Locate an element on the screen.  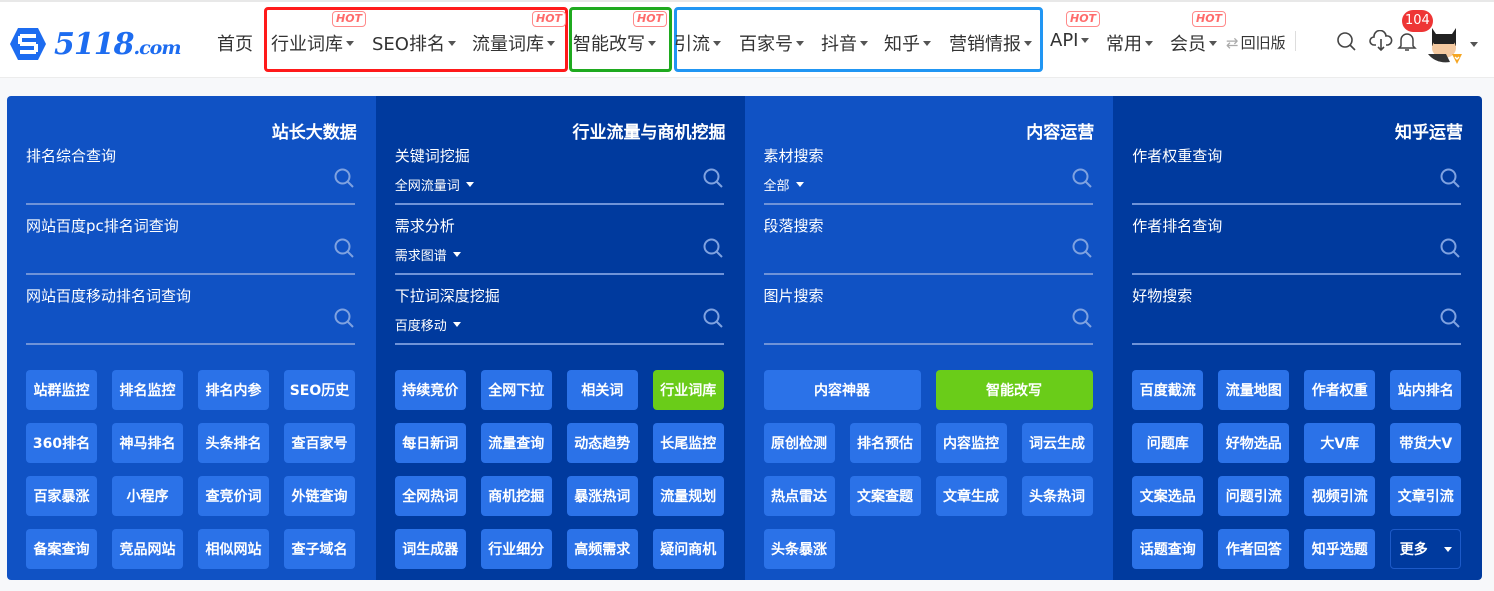
tool-button: 持续竞价 is located at coordinates (430, 390).